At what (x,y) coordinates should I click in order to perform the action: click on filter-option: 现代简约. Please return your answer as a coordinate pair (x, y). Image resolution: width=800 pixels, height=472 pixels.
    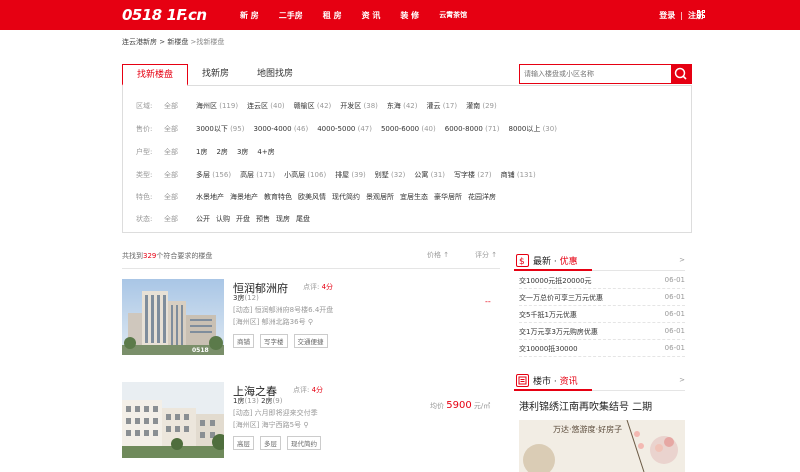
    Looking at the image, I should click on (346, 197).